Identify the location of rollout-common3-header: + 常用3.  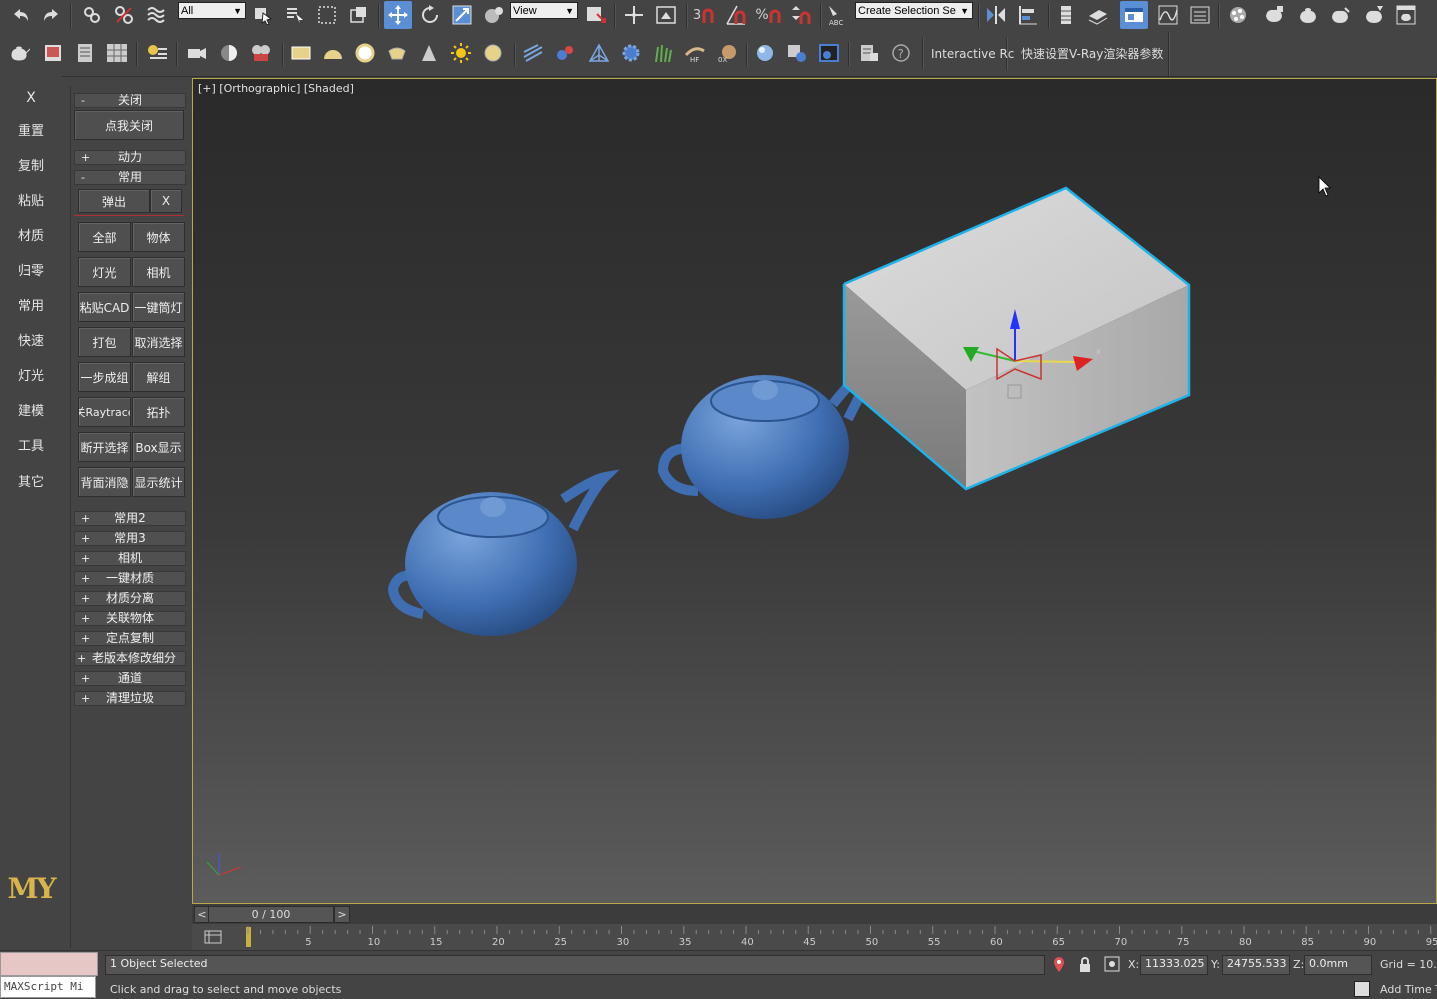
(130, 538).